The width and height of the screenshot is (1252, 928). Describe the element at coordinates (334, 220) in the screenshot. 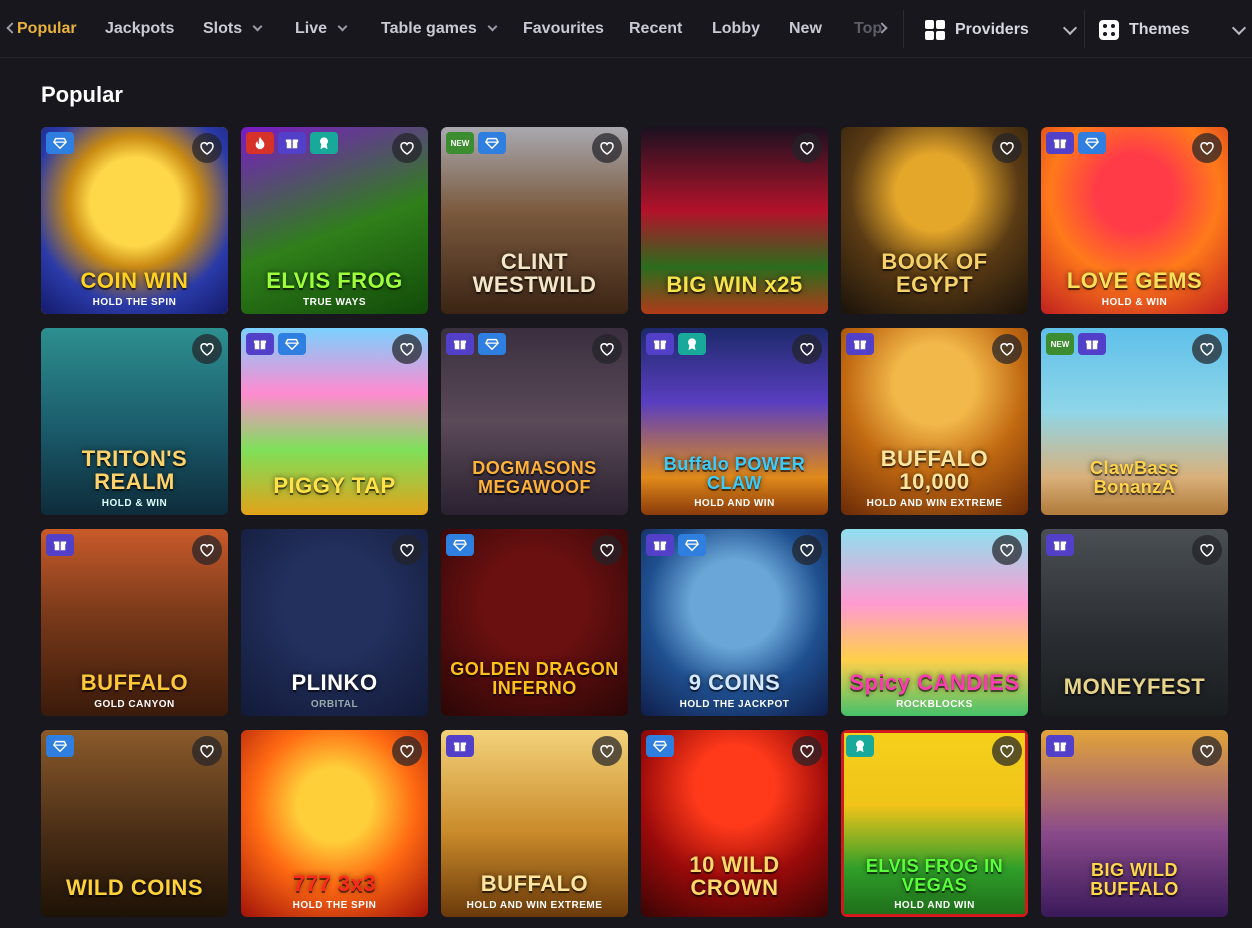

I see `game-tile: ELVIS FROG TRUE WAYS` at that location.